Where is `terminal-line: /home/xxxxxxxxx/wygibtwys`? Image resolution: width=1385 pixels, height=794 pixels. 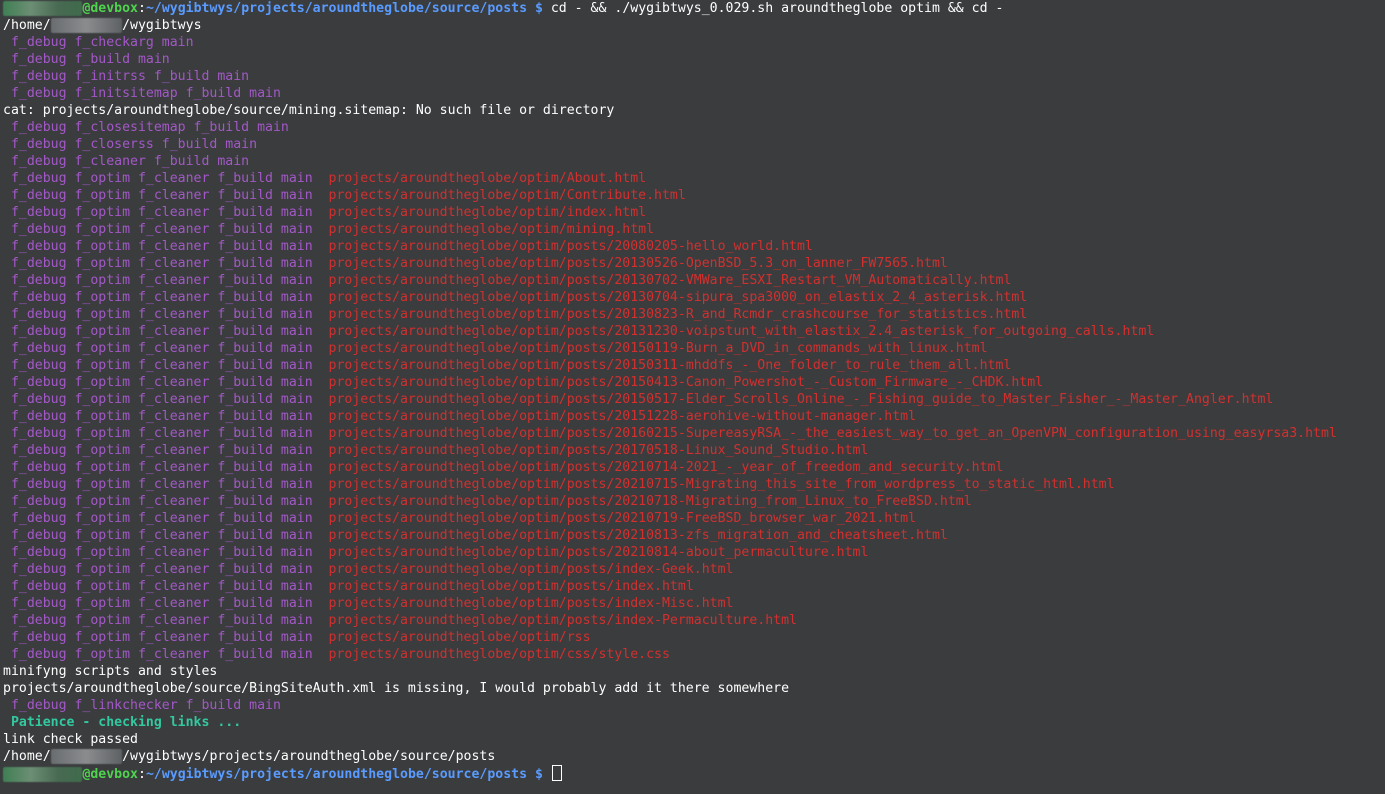
terminal-line: /home/xxxxxxxxx/wygibtwys is located at coordinates (694, 25).